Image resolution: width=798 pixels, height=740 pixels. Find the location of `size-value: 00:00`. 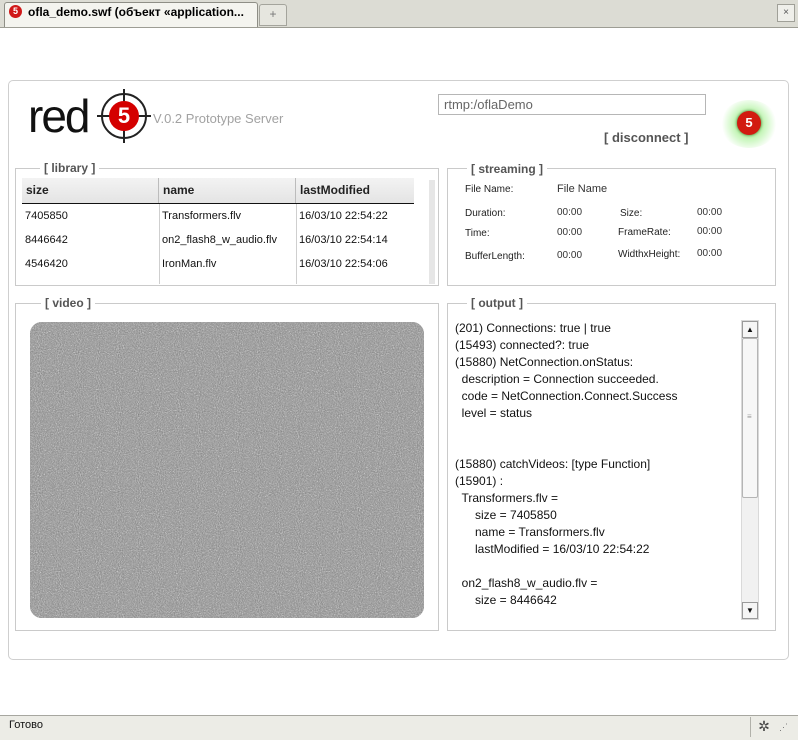

size-value: 00:00 is located at coordinates (710, 212).